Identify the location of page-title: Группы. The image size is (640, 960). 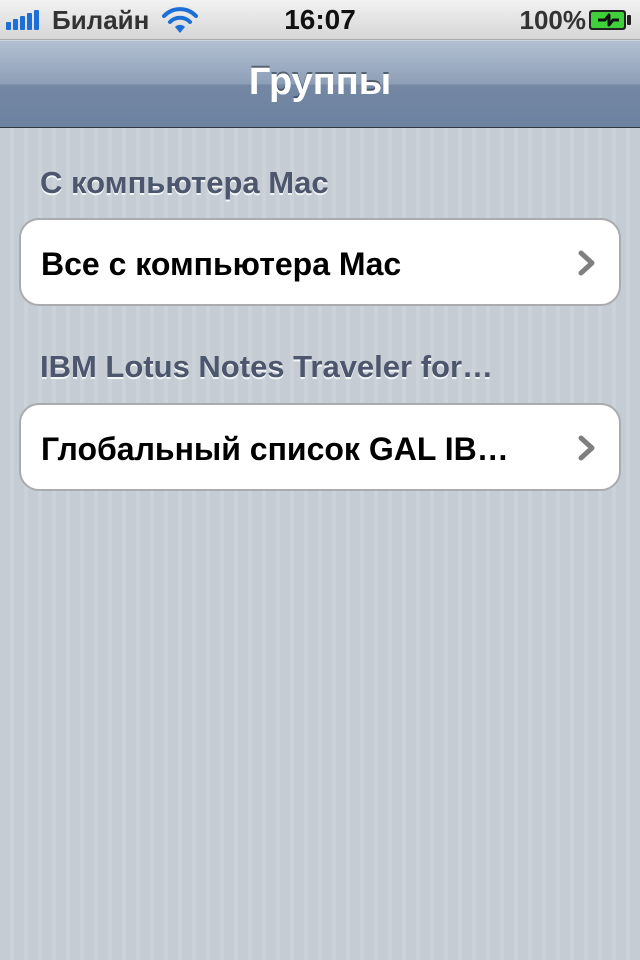
(320, 82).